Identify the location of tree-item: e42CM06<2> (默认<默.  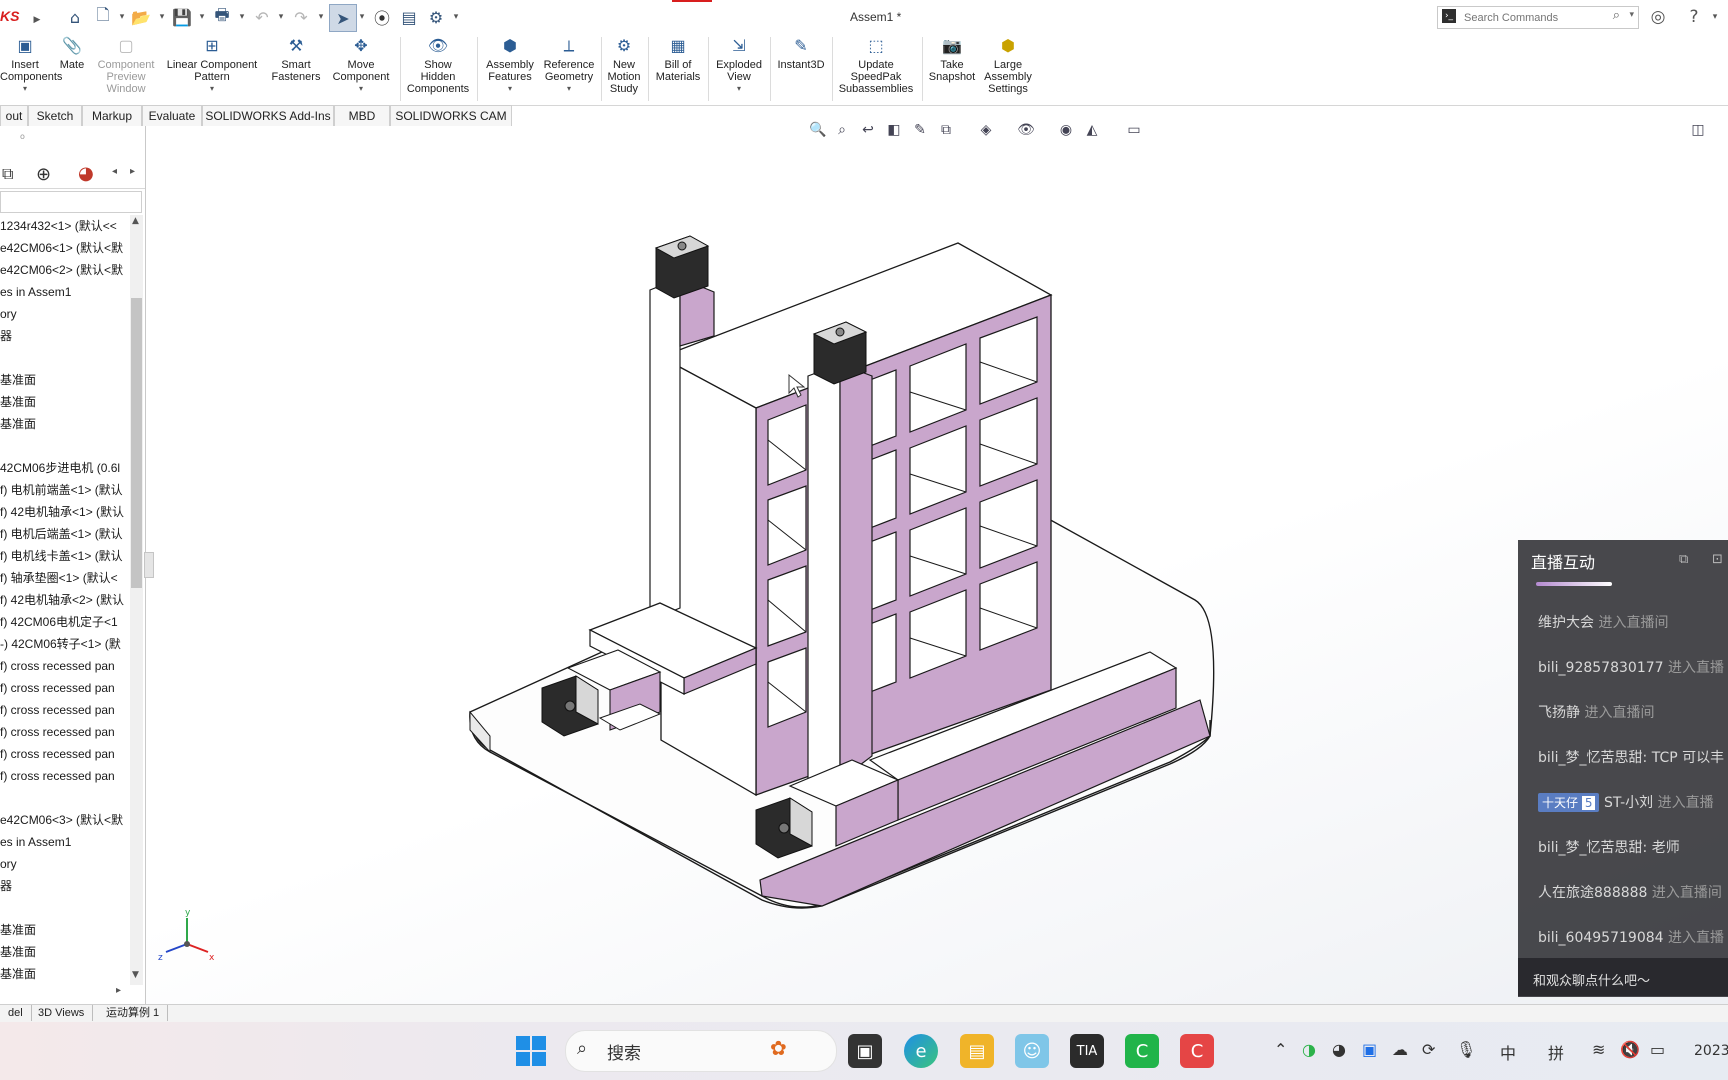
(65, 270).